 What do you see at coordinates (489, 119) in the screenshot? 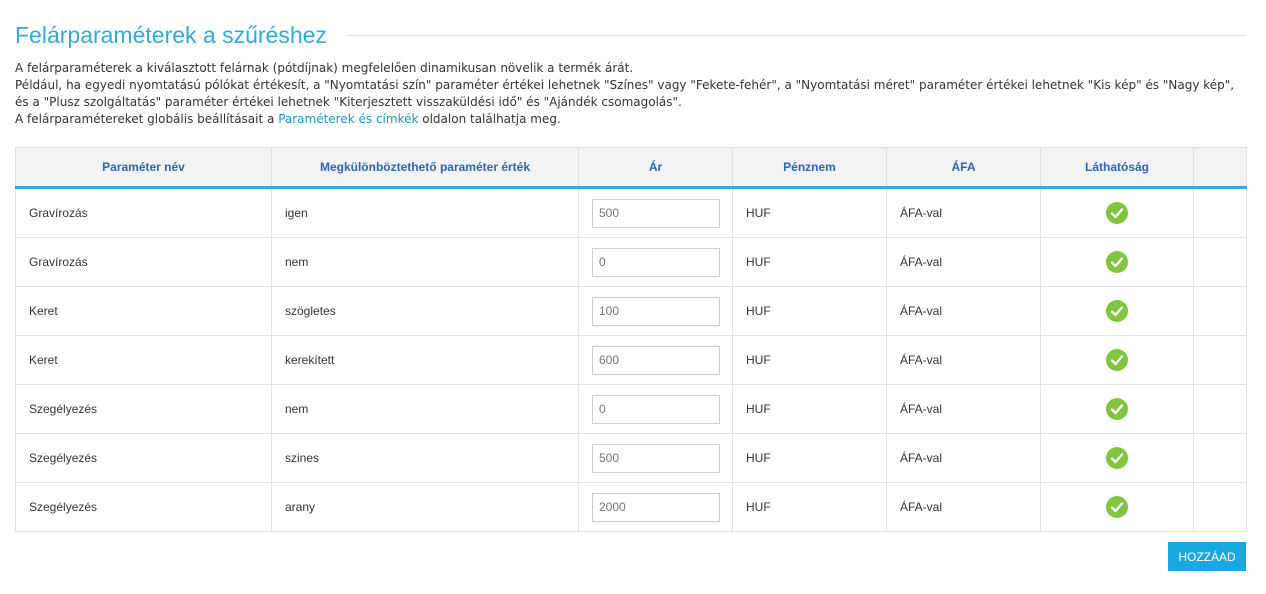
I see `description-line-3-end: oldalon találhatja meg.` at bounding box center [489, 119].